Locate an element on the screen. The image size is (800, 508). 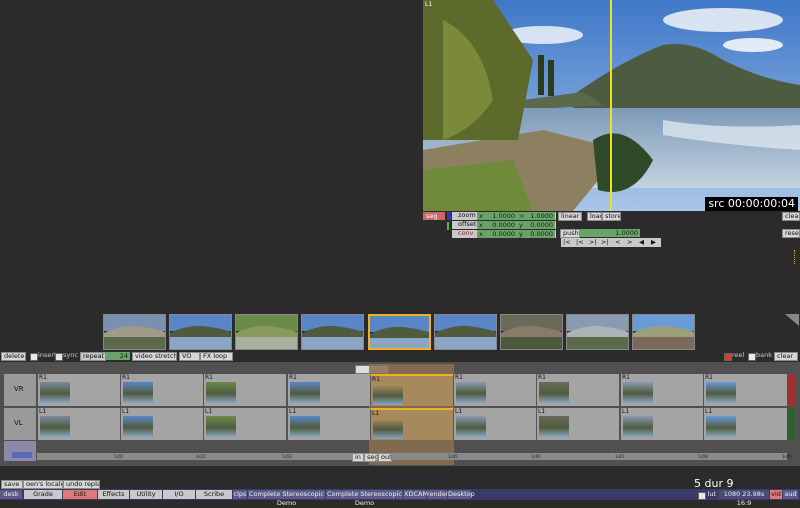
in-button: in is located at coordinates (358, 457).